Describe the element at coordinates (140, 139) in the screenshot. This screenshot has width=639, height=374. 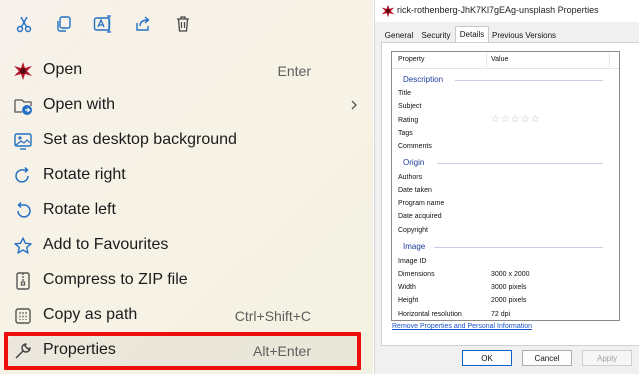
I see `menu-item-label: Set as desktop background` at that location.